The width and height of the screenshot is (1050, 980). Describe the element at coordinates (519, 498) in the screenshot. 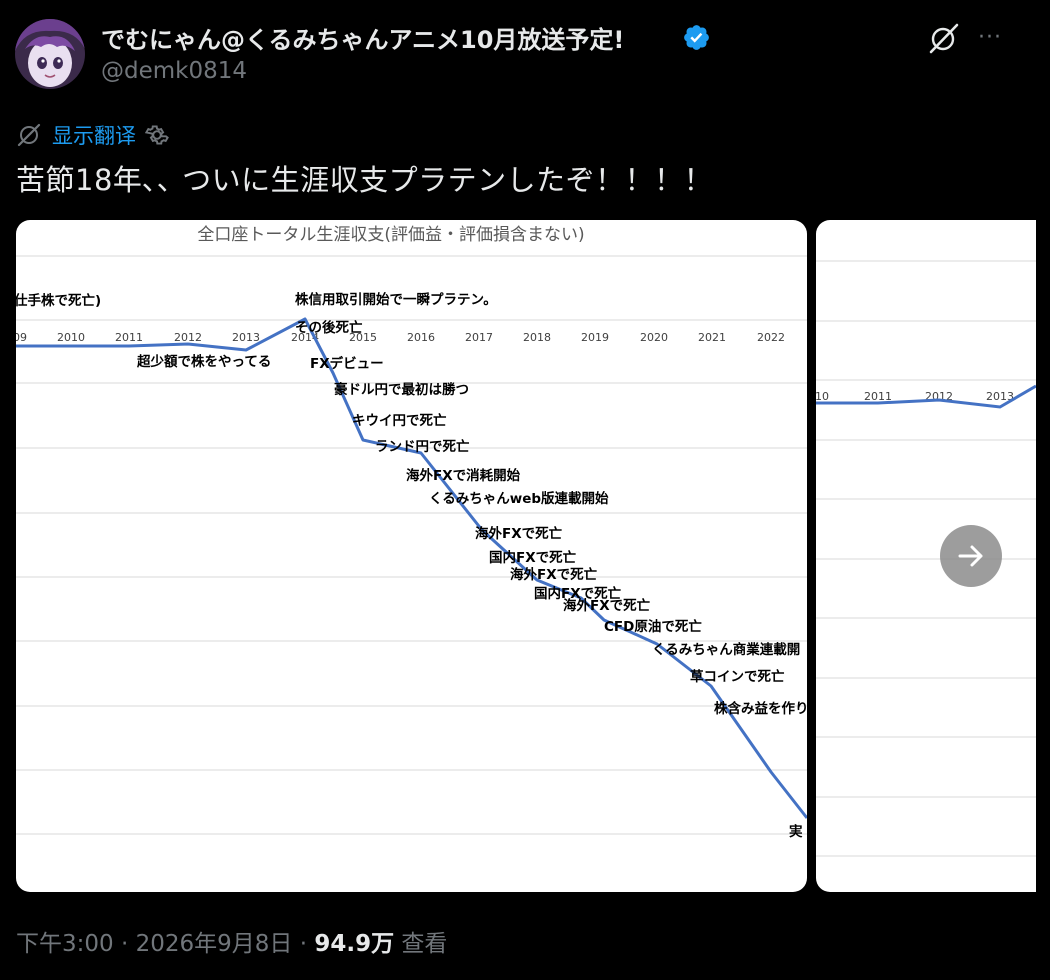

I see `chart-annotation: くるみちゃんweb版連載開始` at that location.